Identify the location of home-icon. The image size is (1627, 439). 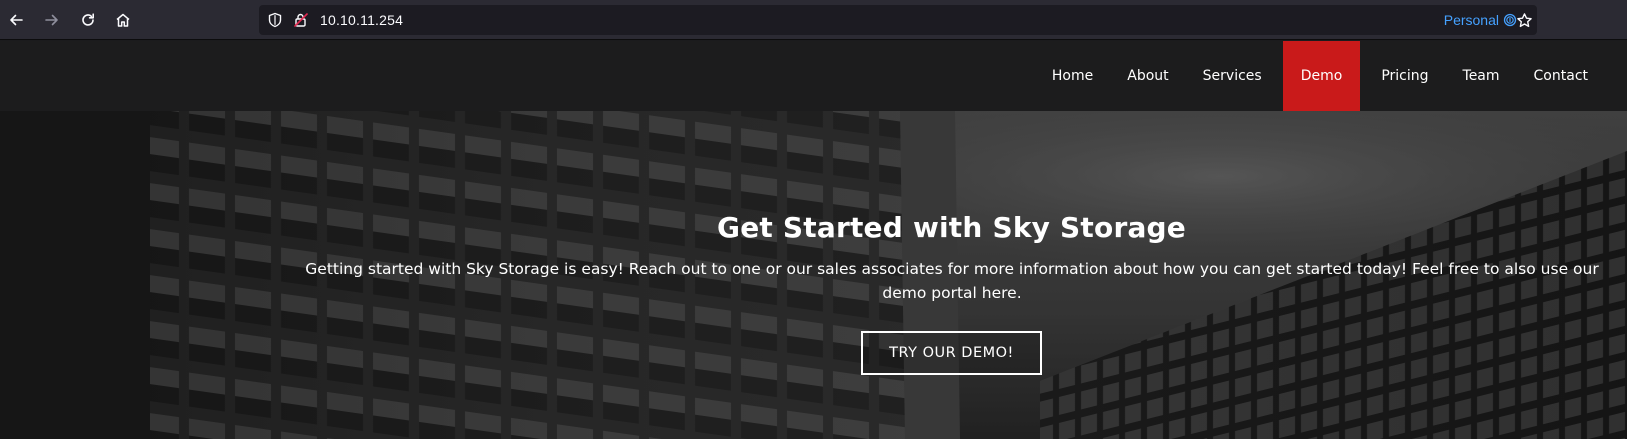
(123, 20).